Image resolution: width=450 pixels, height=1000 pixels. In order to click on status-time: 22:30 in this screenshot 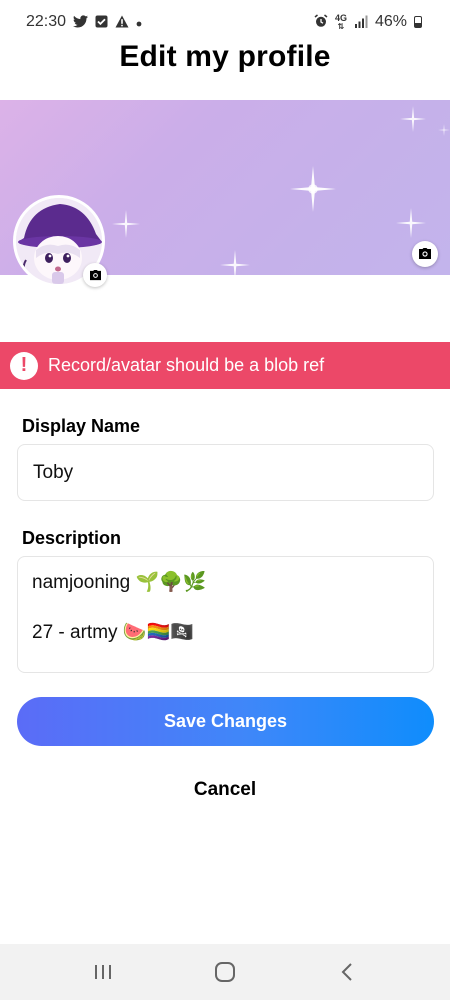, I will do `click(46, 21)`.